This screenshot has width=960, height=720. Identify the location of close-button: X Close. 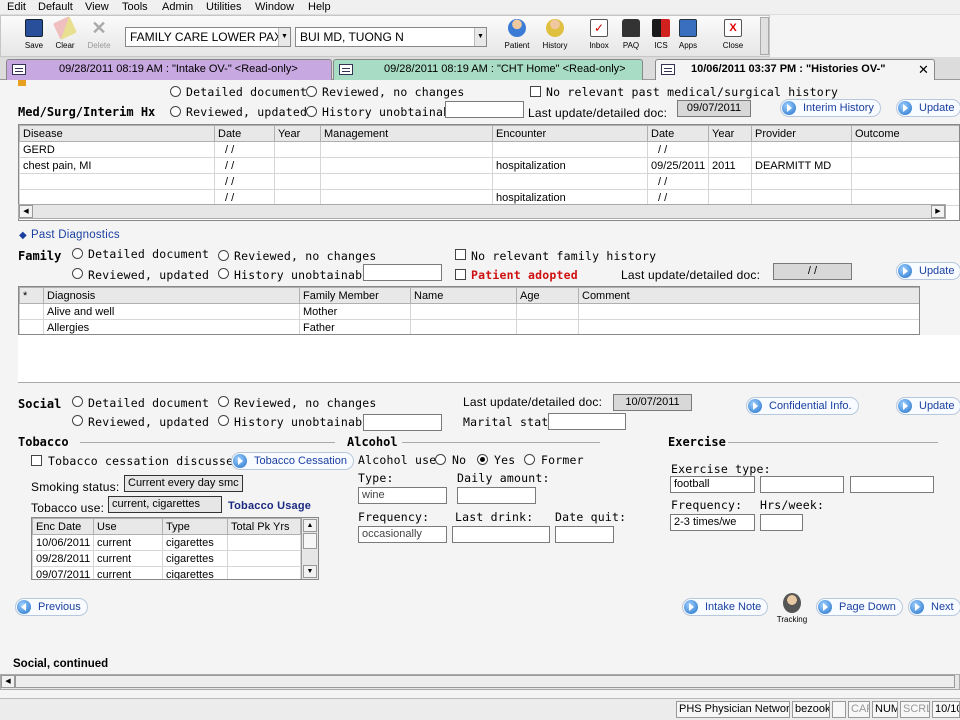
(733, 34).